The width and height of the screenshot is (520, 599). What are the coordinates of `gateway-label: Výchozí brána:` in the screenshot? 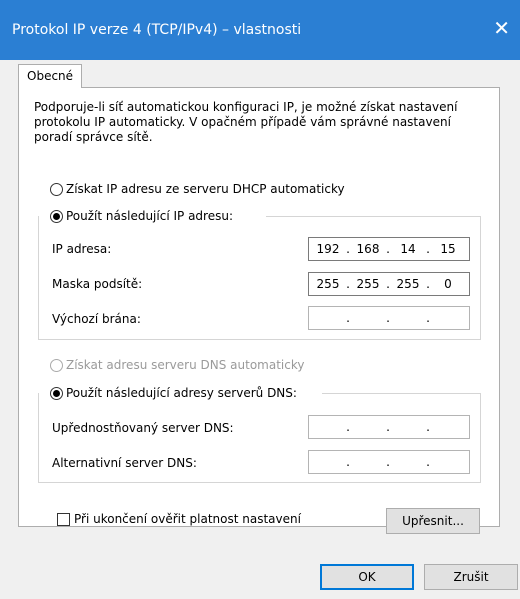 It's located at (96, 319).